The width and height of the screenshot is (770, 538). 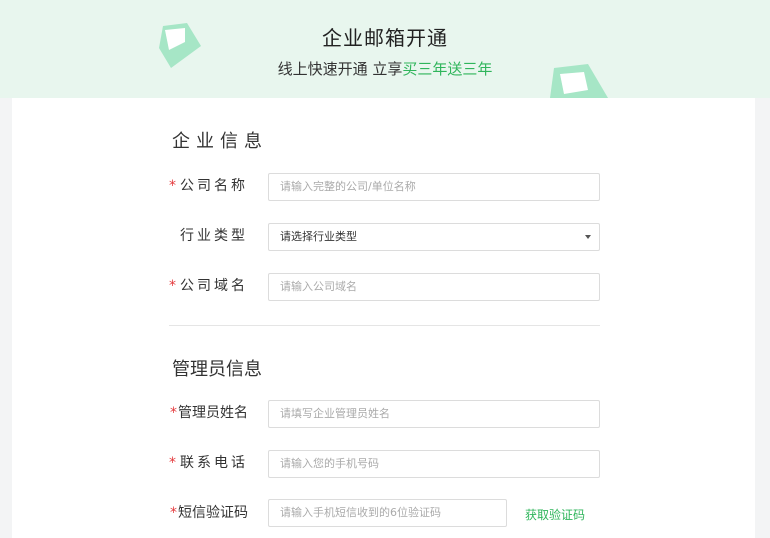 I want to click on promo-text: 线上快速开通 立享, so click(x=340, y=69).